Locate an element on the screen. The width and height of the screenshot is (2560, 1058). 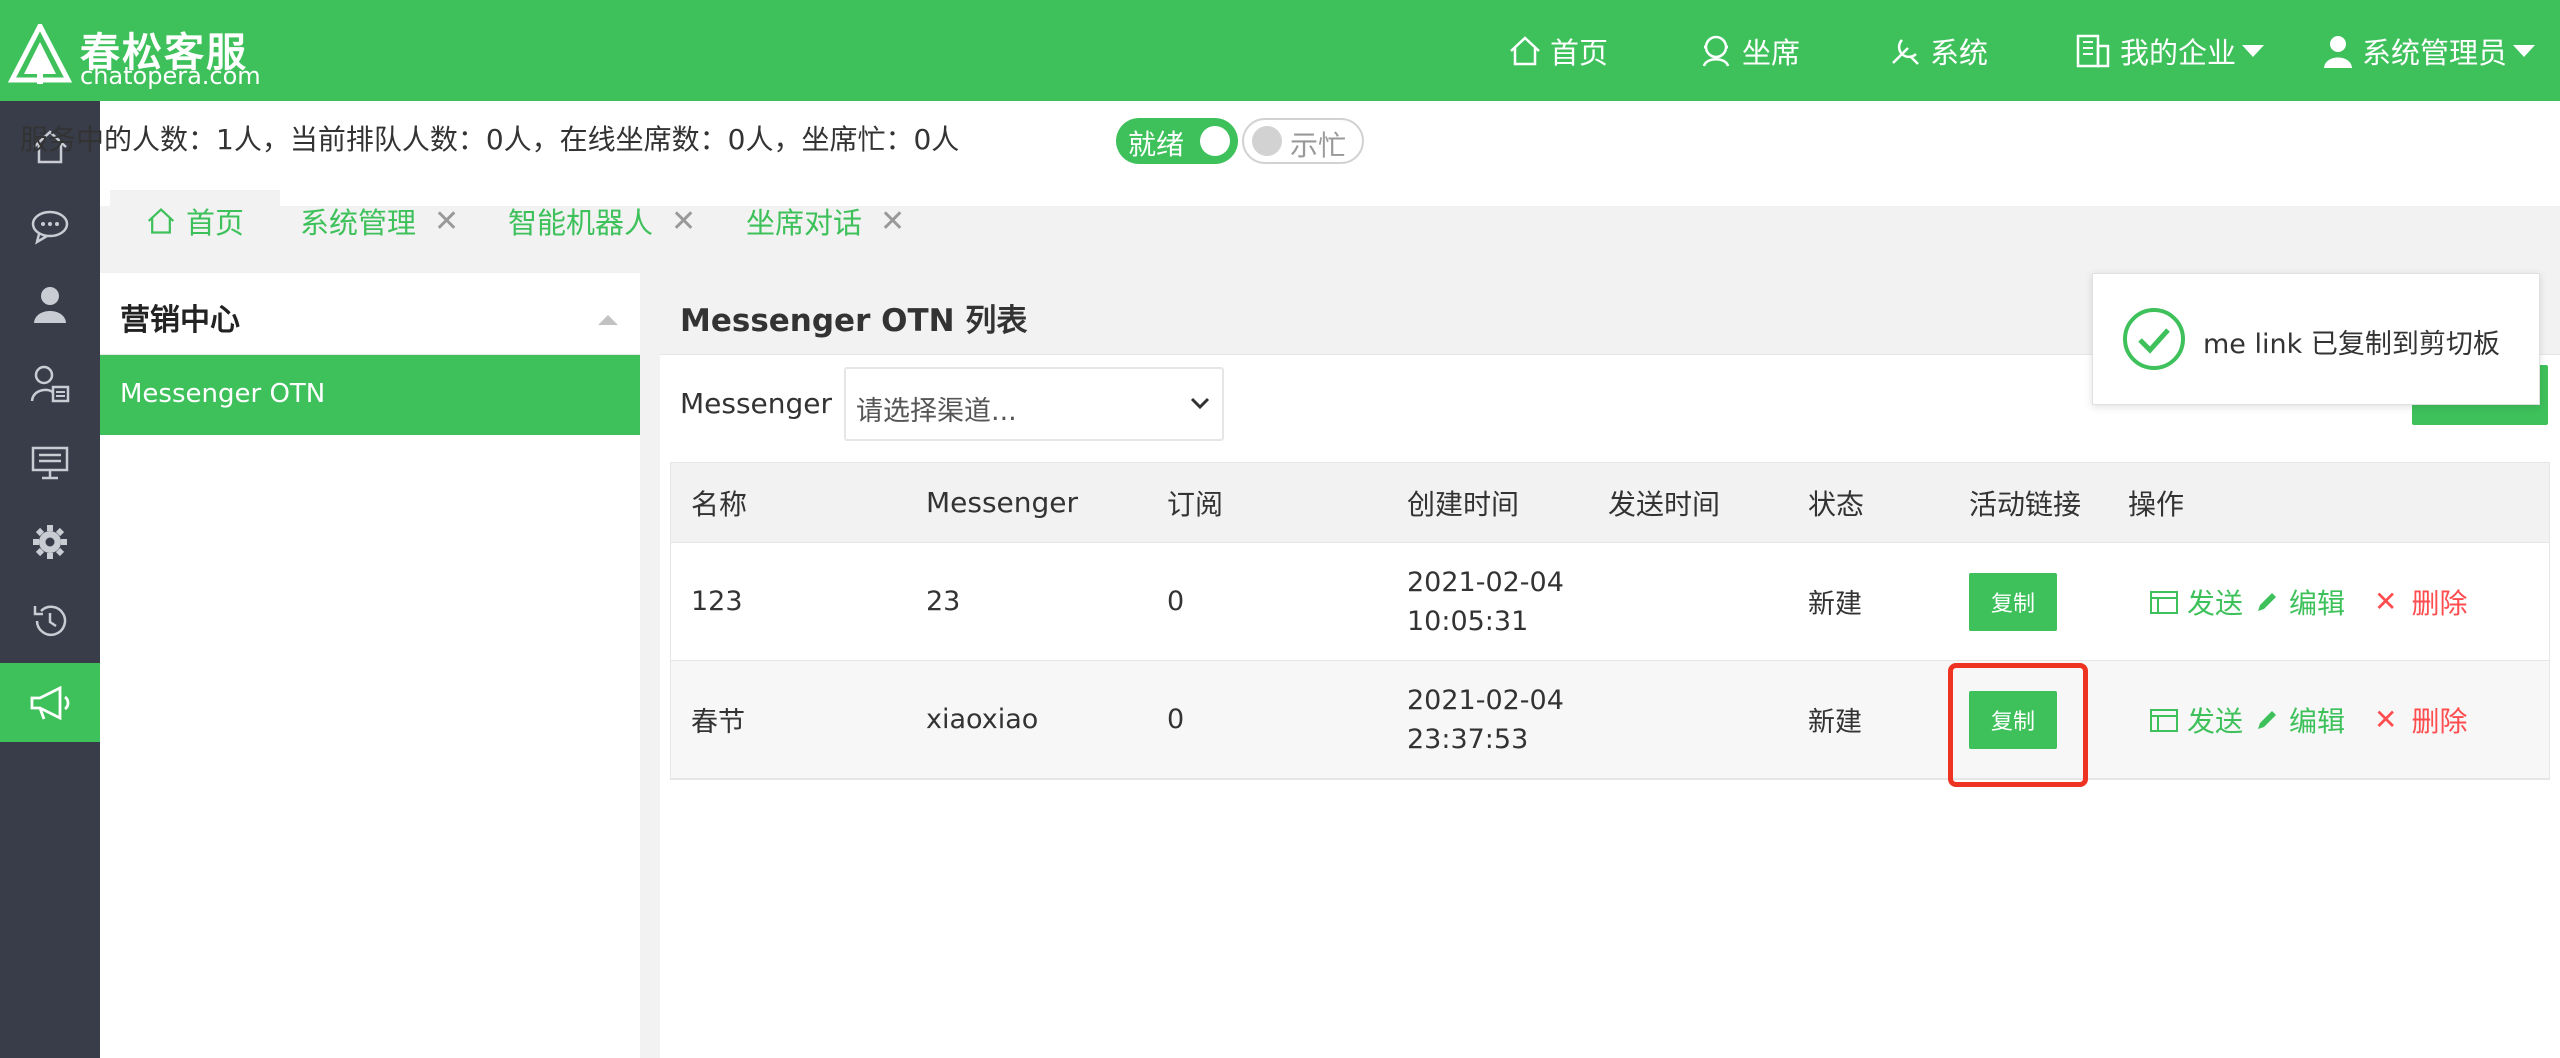
topnav-enterprise-label: 我的企业 is located at coordinates (2178, 52).